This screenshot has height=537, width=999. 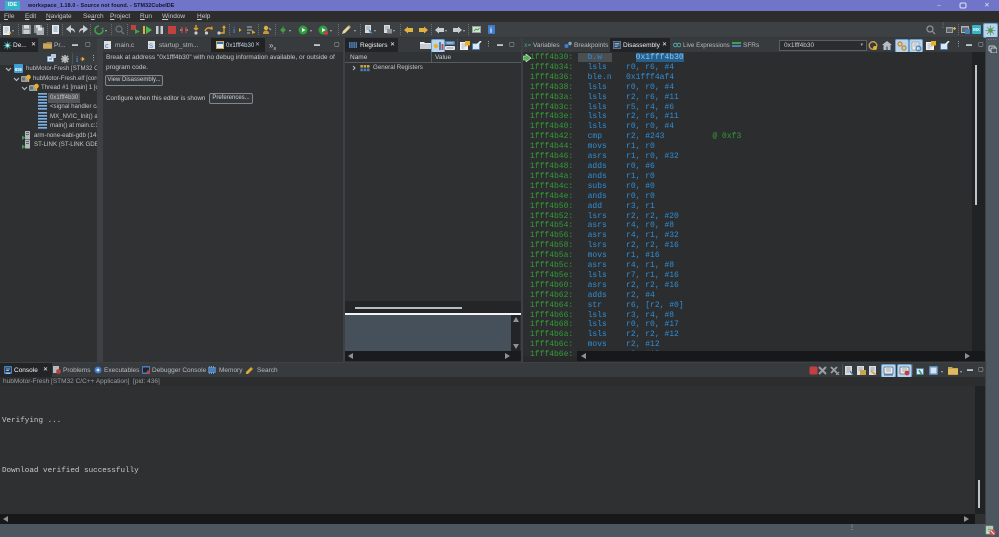 I want to click on svg-text: c, so click(x=107, y=46).